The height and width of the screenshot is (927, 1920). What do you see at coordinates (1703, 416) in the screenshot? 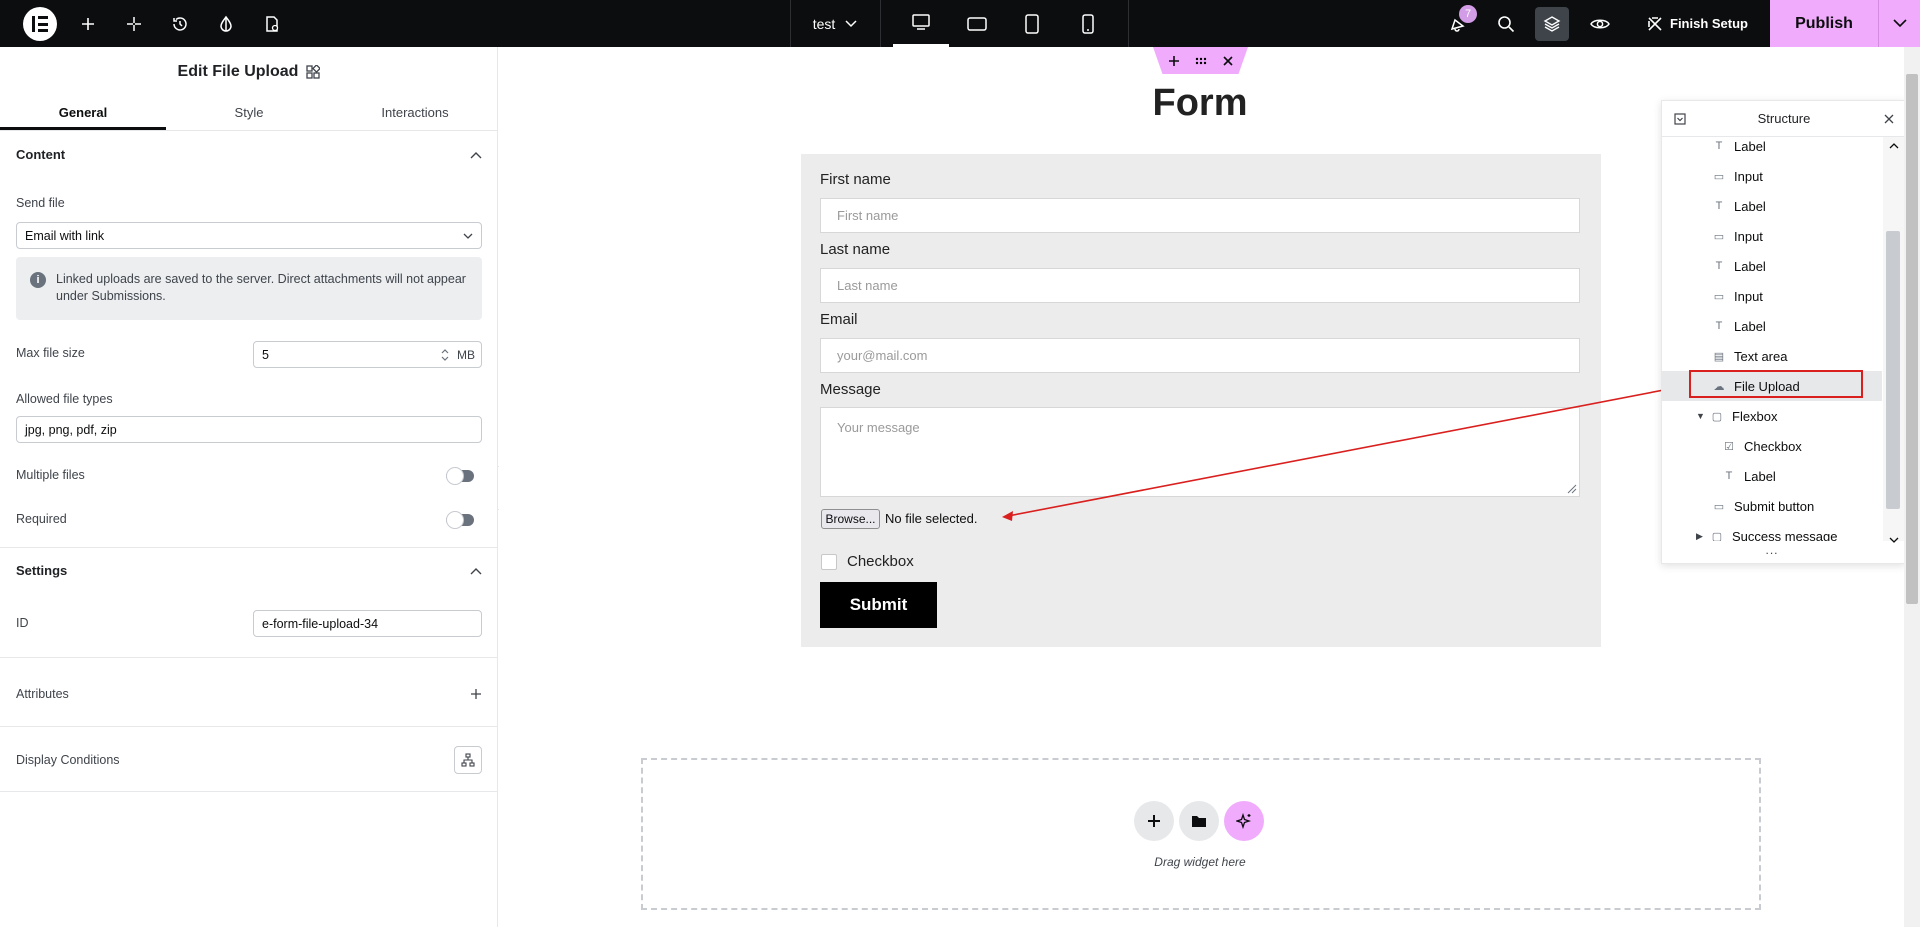
I see `caret-down-icon: ▼` at bounding box center [1703, 416].